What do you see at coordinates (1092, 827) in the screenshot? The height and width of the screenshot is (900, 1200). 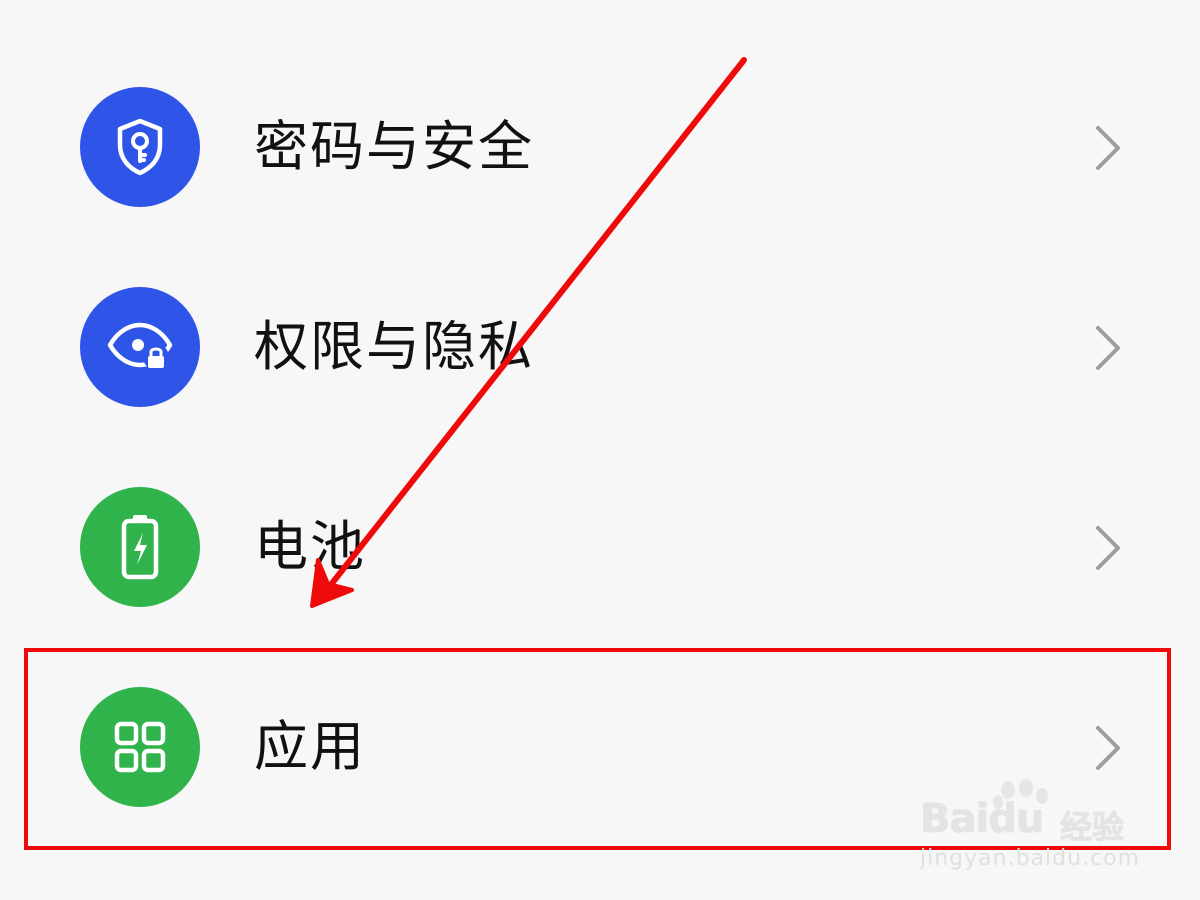 I see `watermark-suffix: 经验` at bounding box center [1092, 827].